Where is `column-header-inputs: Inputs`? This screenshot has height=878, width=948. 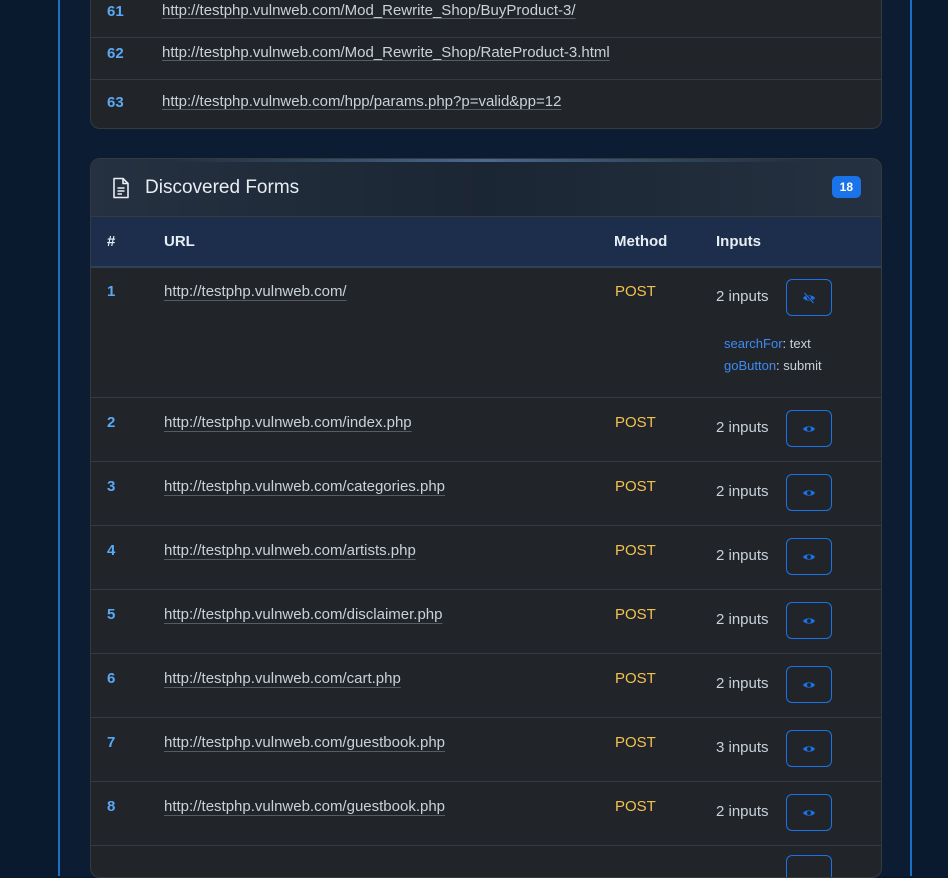
column-header-inputs: Inputs is located at coordinates (738, 241).